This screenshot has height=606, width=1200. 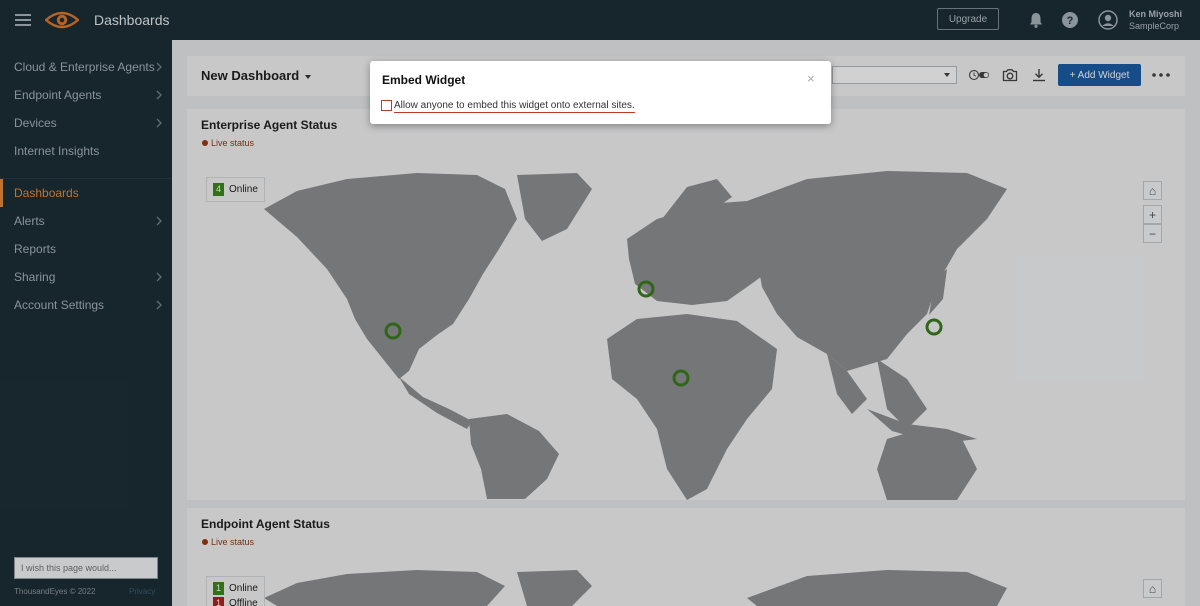 I want to click on world-map, so click(x=686, y=557).